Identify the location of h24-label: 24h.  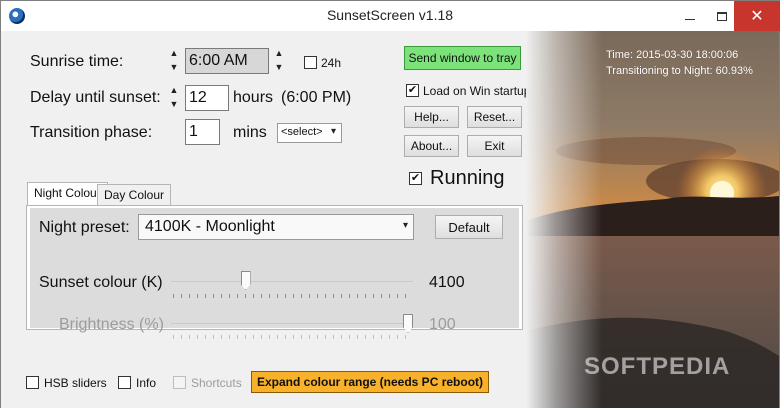
(331, 63).